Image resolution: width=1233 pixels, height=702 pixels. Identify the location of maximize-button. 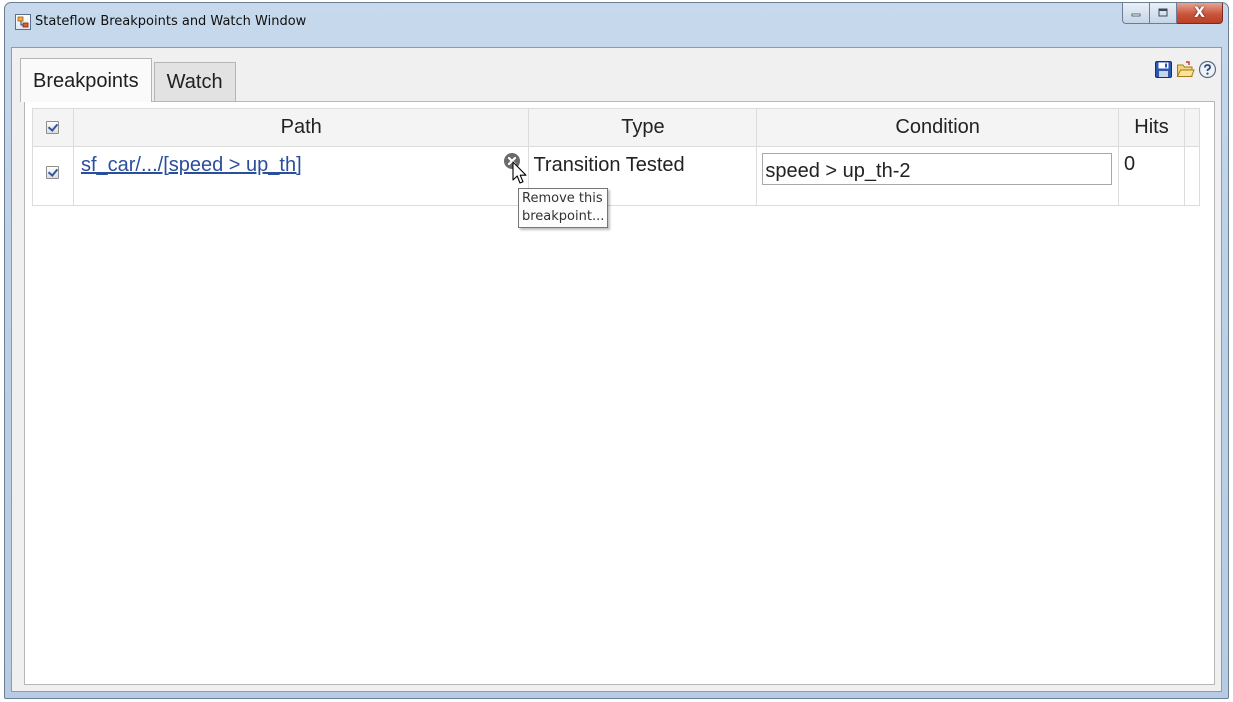
(1163, 13).